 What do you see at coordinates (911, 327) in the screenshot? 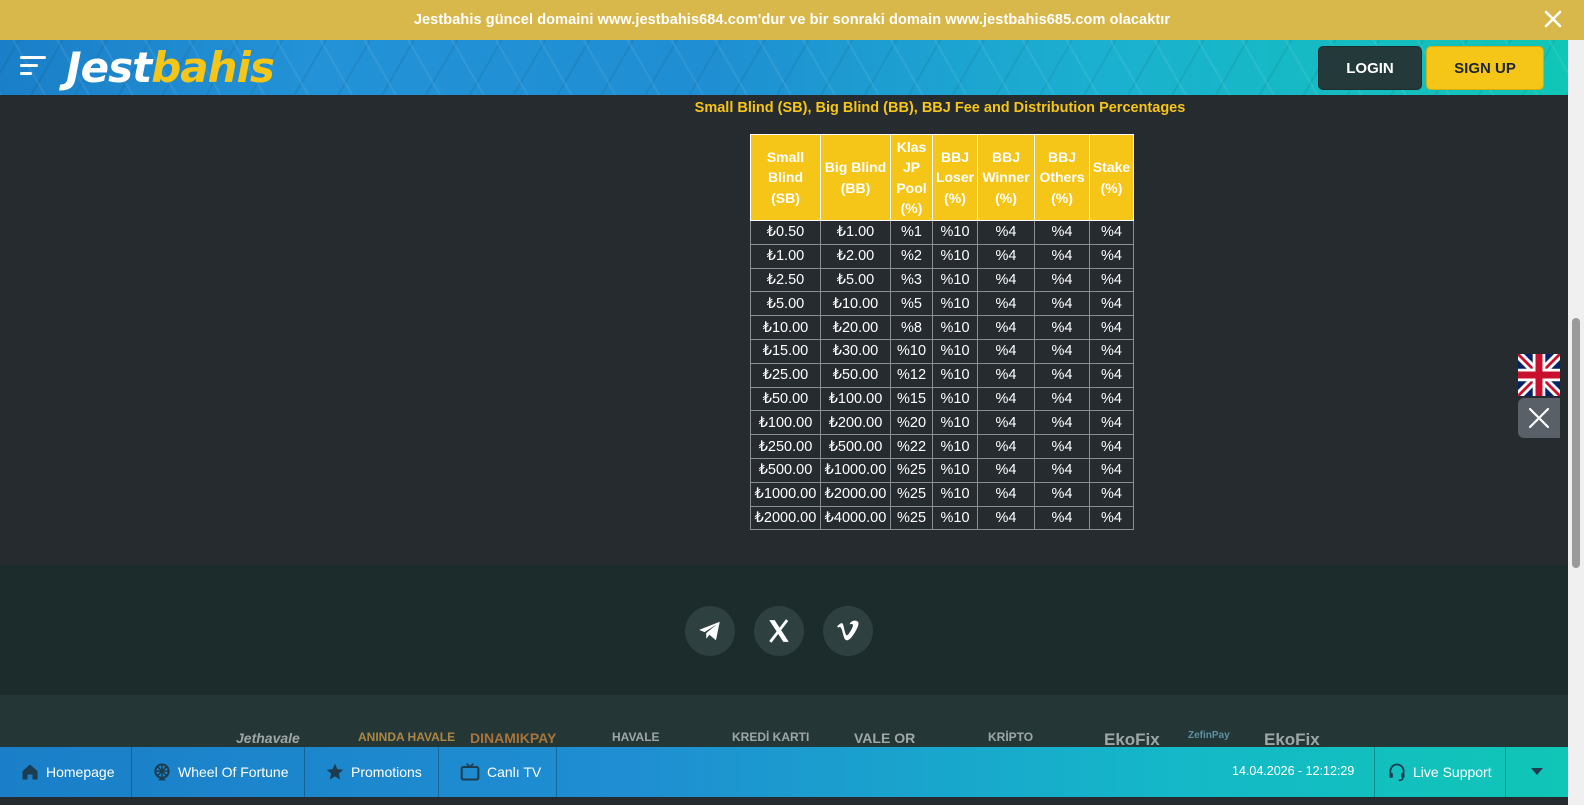
I see `cell-klas-jp-pool: %8` at bounding box center [911, 327].